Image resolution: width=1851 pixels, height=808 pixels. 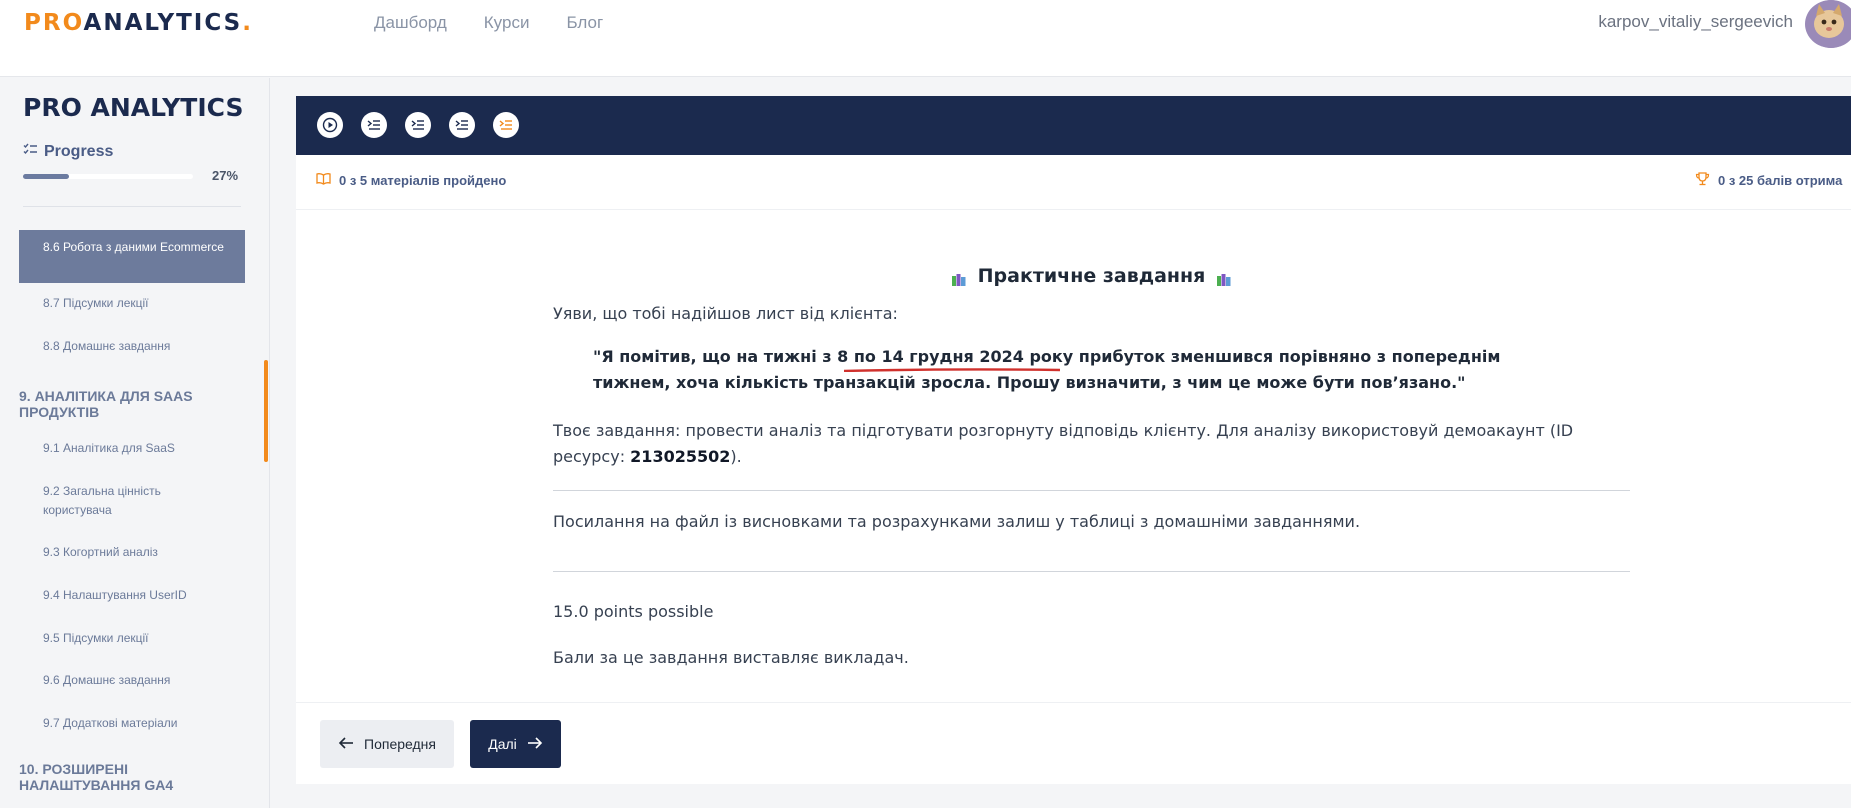 I want to click on sidebar-section-9: 9. АНАЛІТИКА ДЛЯ SAAS ПРОДУКТІВ, so click(x=129, y=404).